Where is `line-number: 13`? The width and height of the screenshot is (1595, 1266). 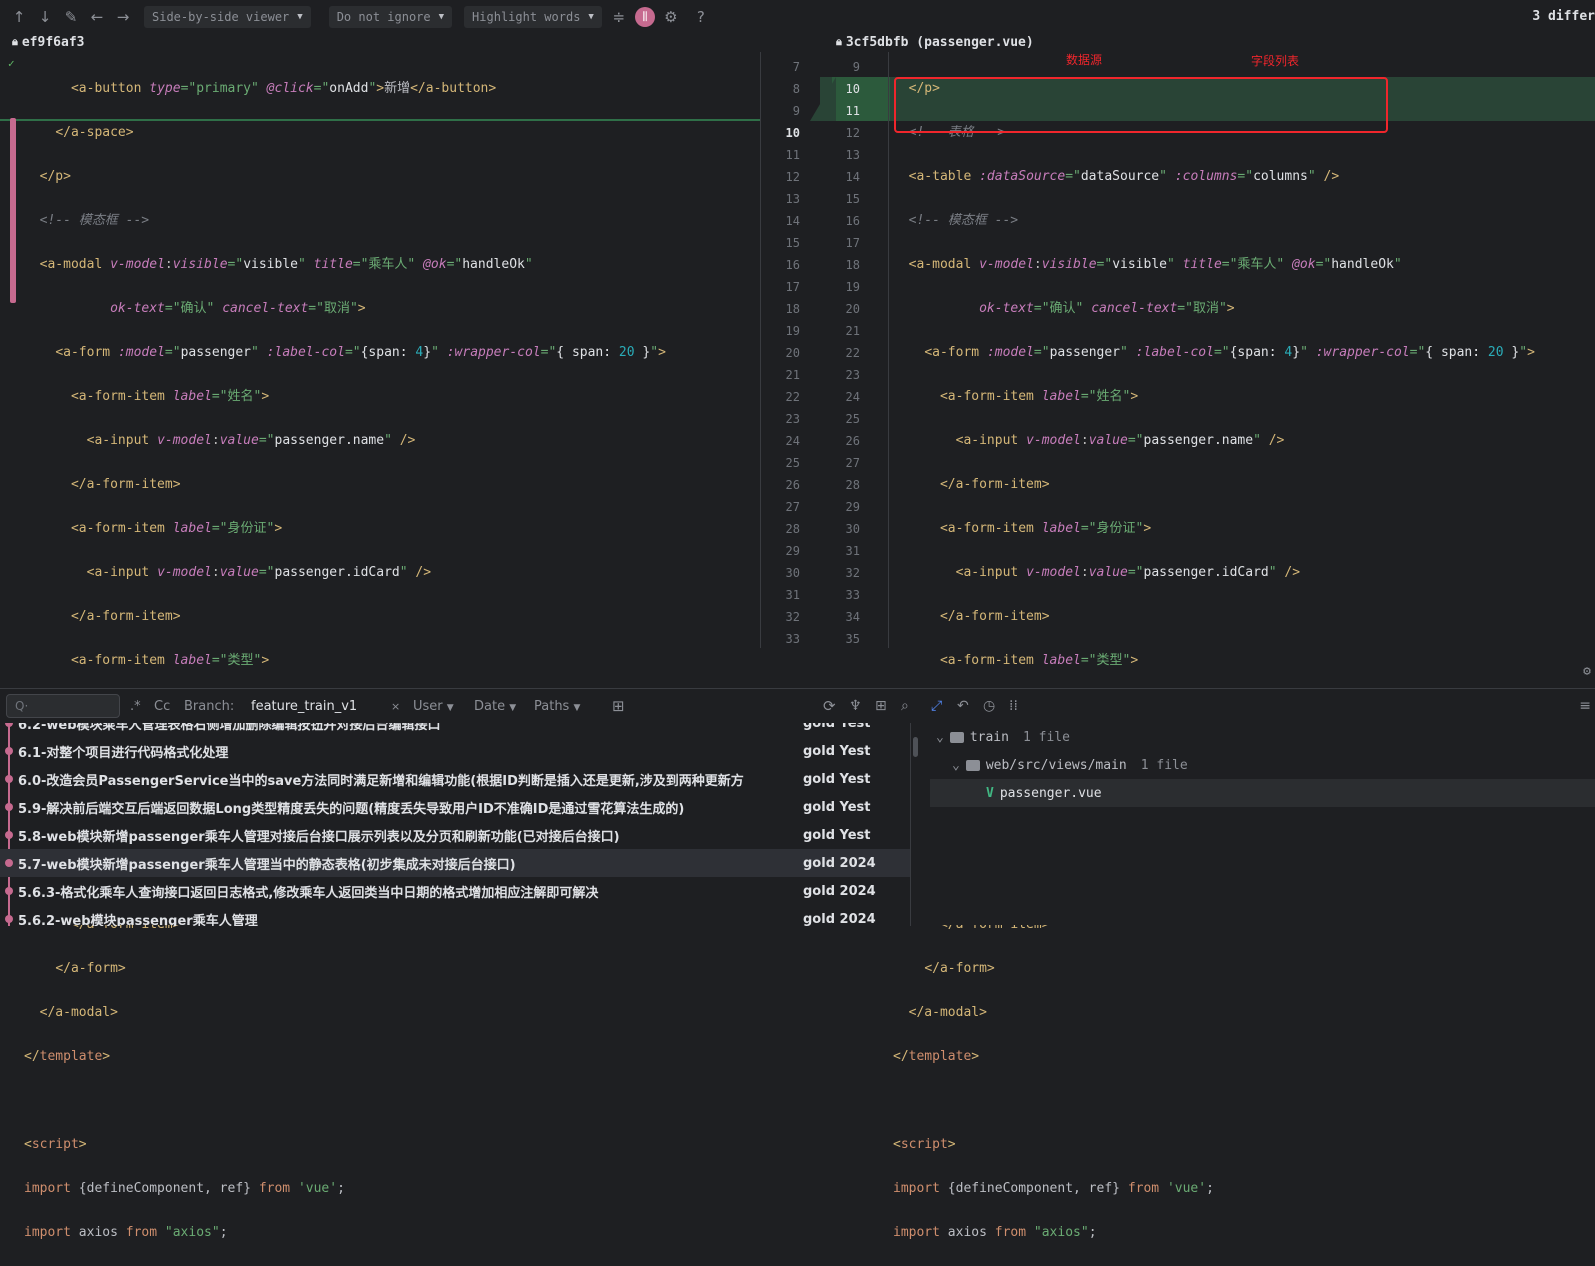 line-number: 13 is located at coordinates (792, 199).